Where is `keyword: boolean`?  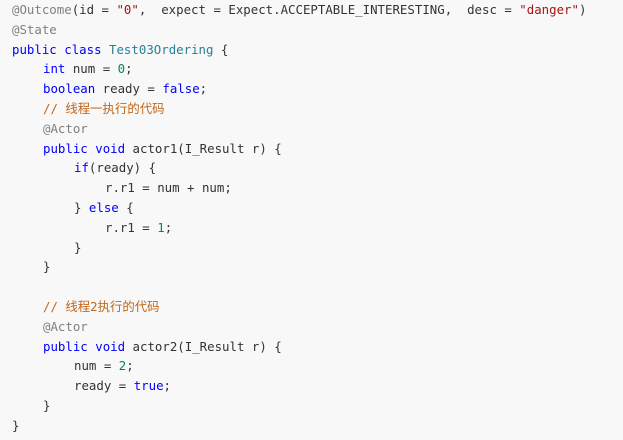
keyword: boolean is located at coordinates (69, 89).